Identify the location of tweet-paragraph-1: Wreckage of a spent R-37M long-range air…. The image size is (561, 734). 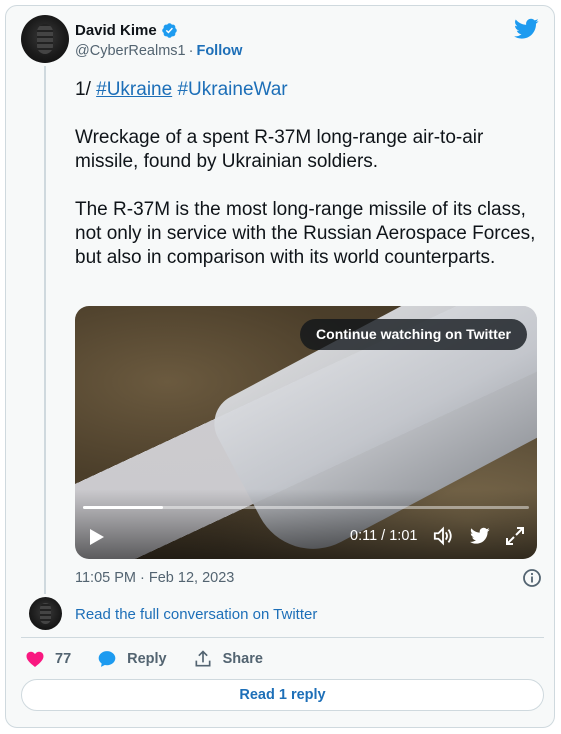
(279, 149).